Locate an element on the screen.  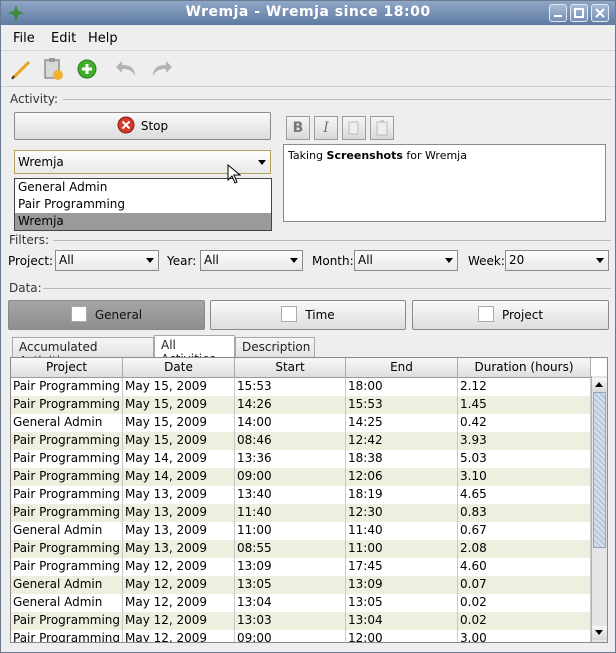
cell-end: 12:30 is located at coordinates (402, 513).